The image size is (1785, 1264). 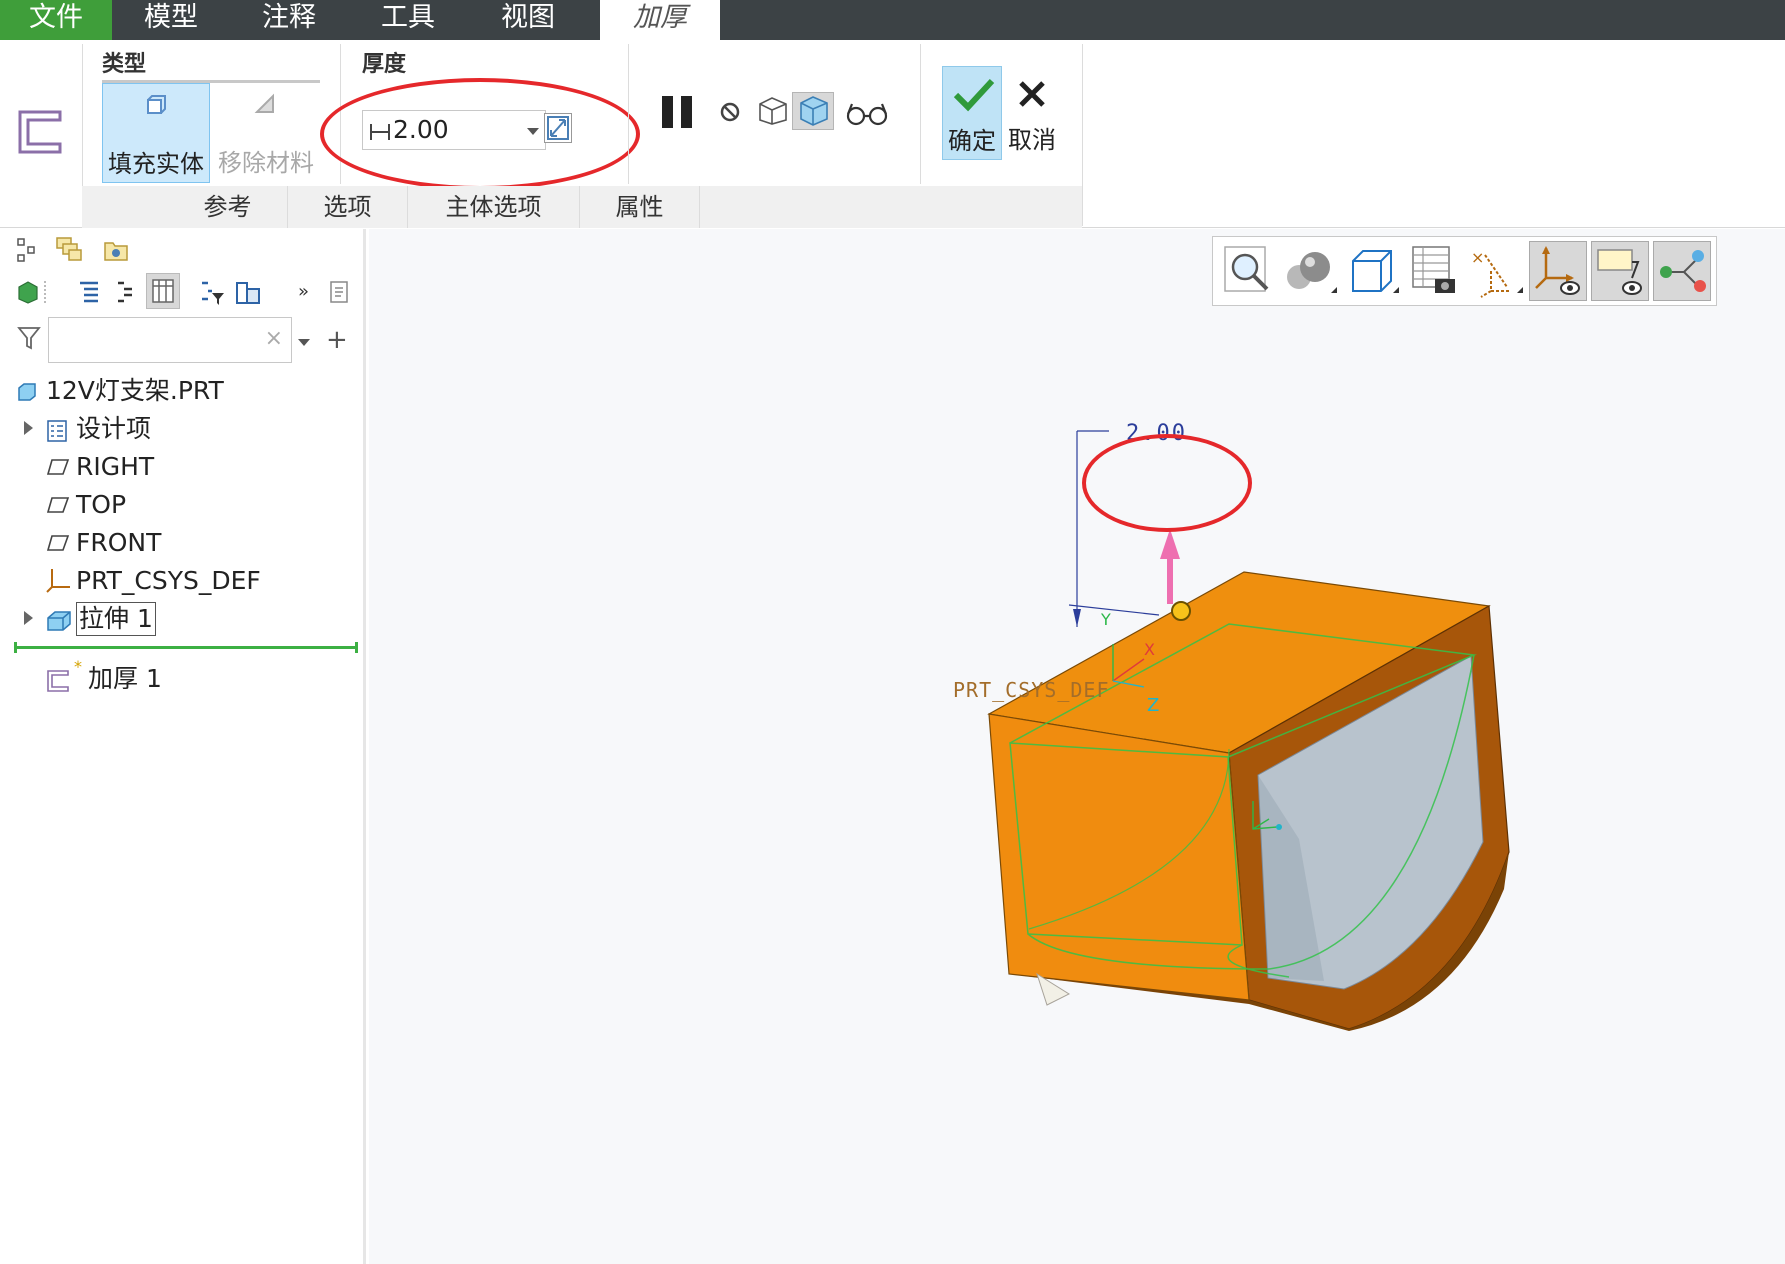 What do you see at coordinates (408, 20) in the screenshot?
I see `menu-tools: 工具` at bounding box center [408, 20].